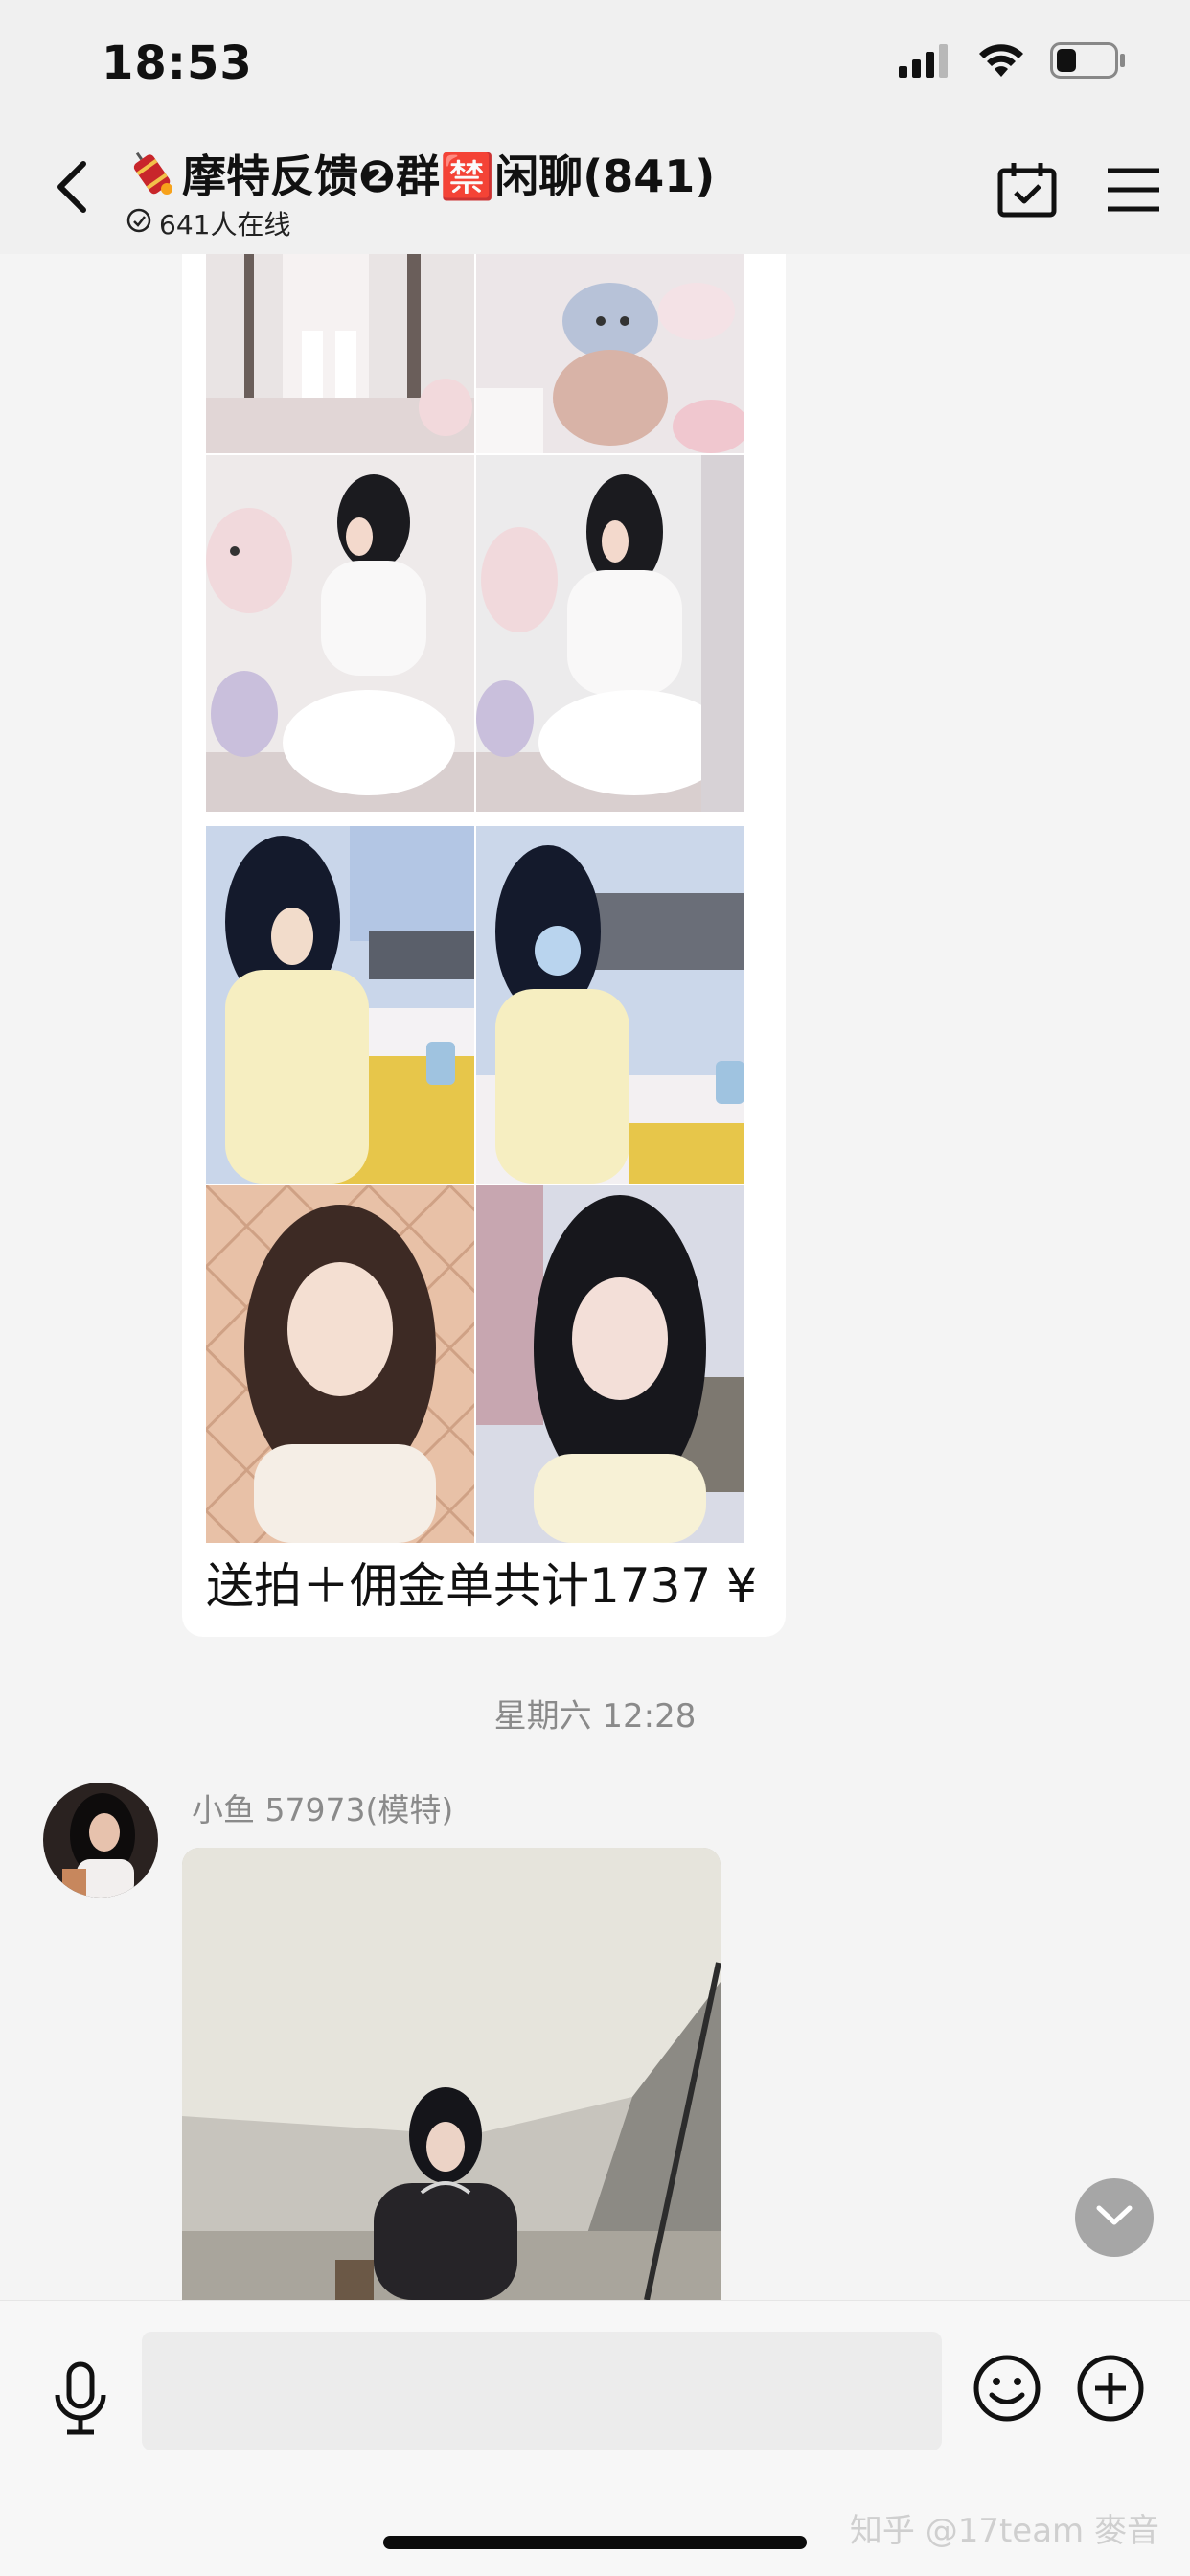  What do you see at coordinates (610, 1005) in the screenshot?
I see `photo-yellow-outfit-mask` at bounding box center [610, 1005].